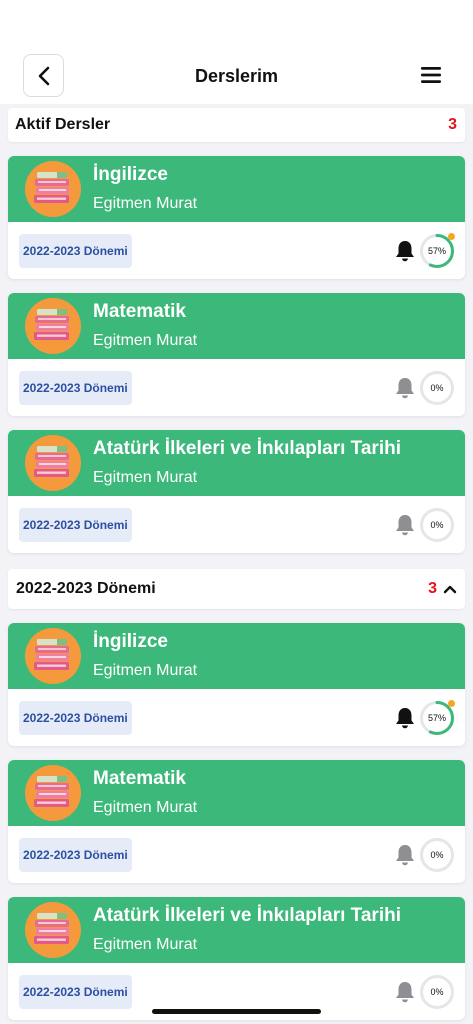  Describe the element at coordinates (236, 24) in the screenshot. I see `status-bar-area` at that location.